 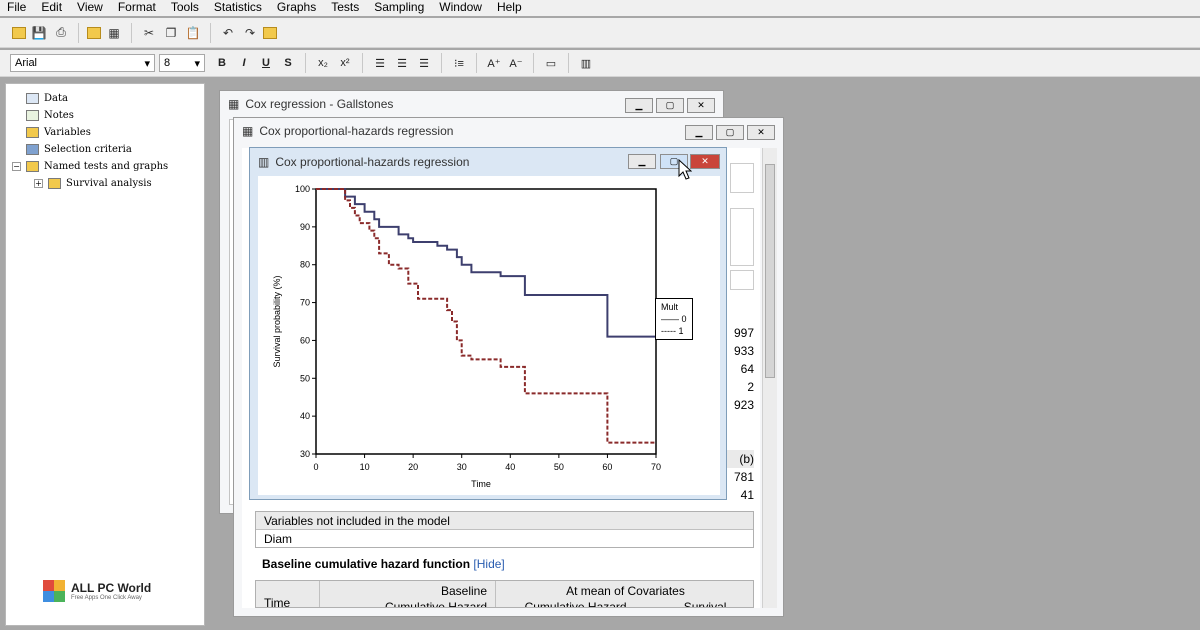 What do you see at coordinates (402, 63) in the screenshot?
I see `align-center-icon: ☰` at bounding box center [402, 63].